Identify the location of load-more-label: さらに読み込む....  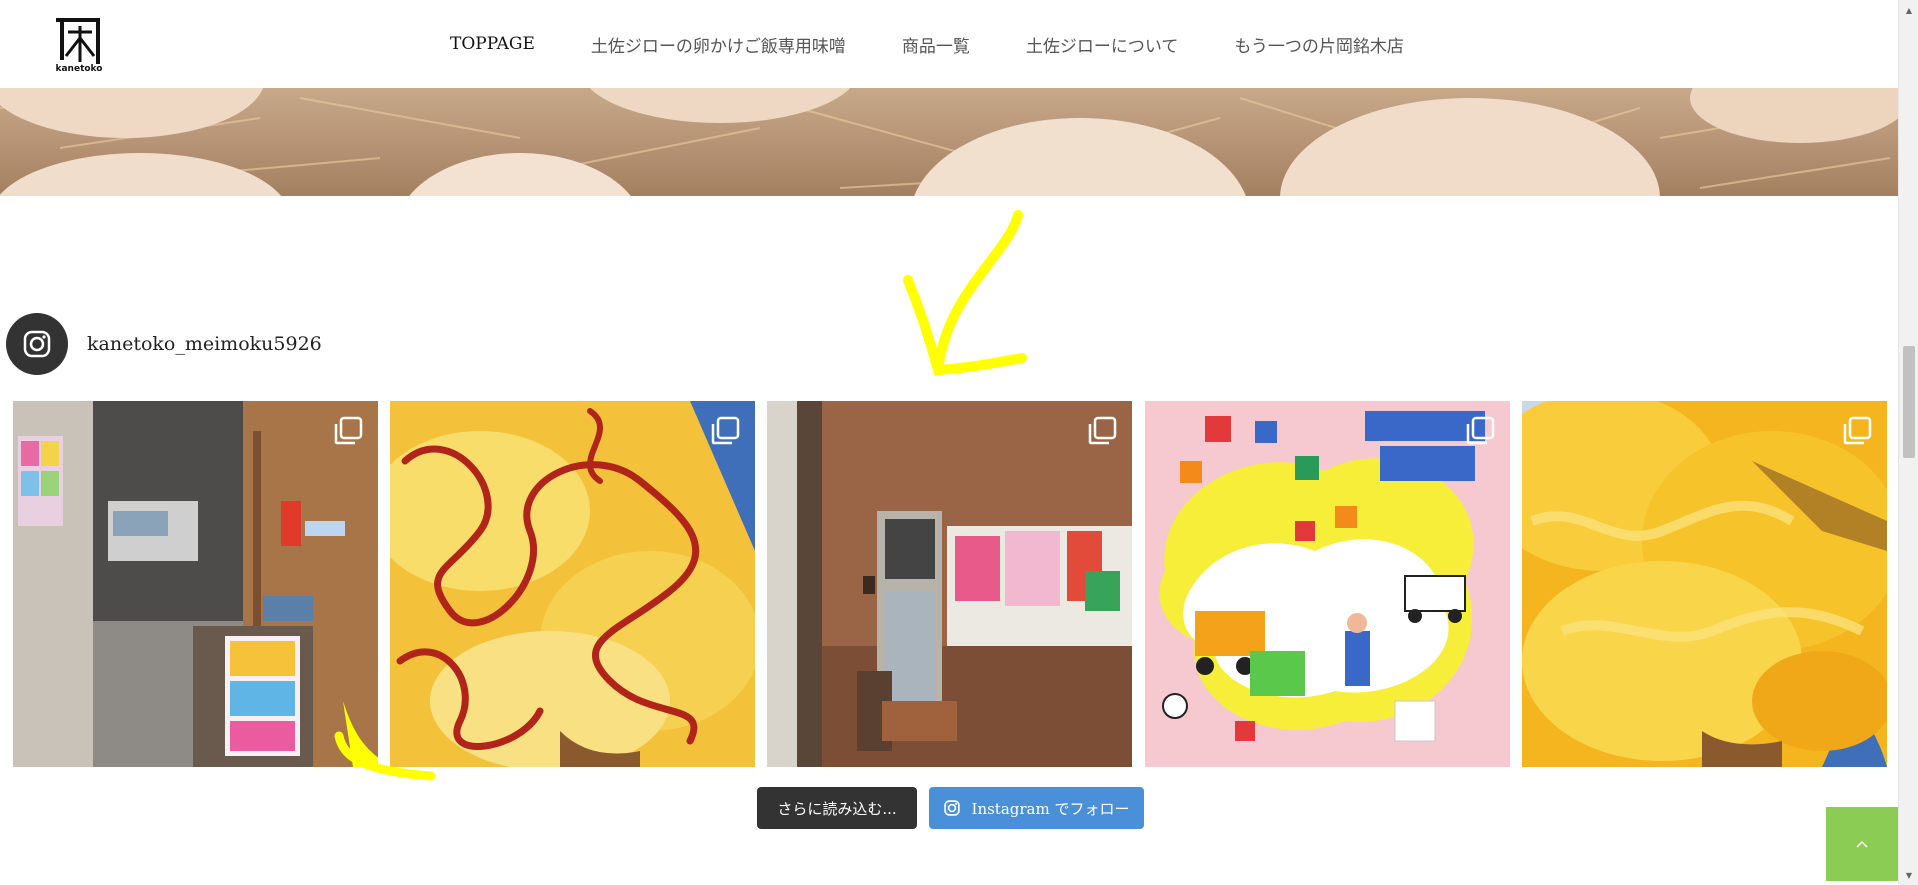
(837, 808).